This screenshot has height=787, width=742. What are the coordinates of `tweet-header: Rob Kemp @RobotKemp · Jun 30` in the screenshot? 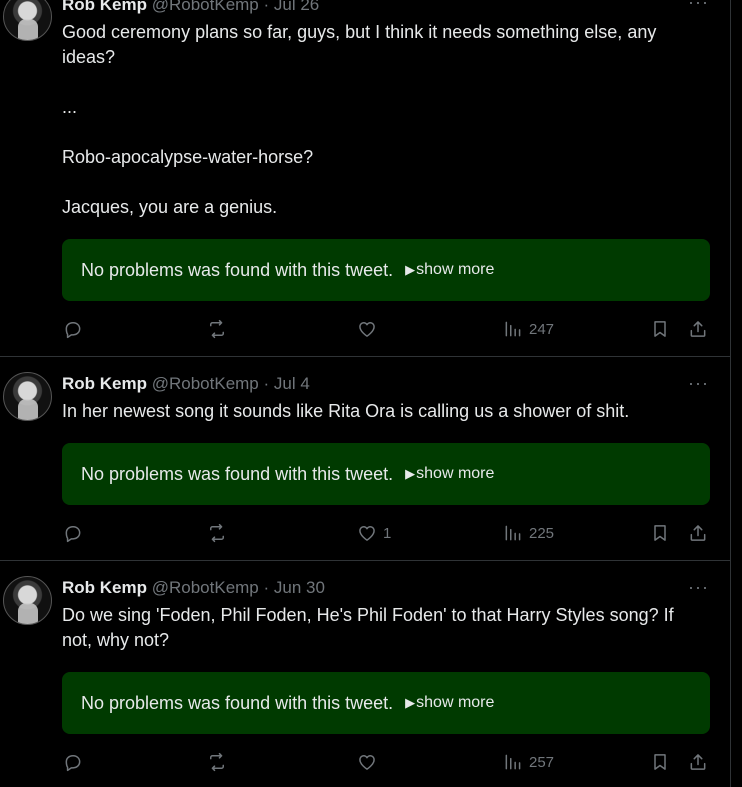 It's located at (193, 588).